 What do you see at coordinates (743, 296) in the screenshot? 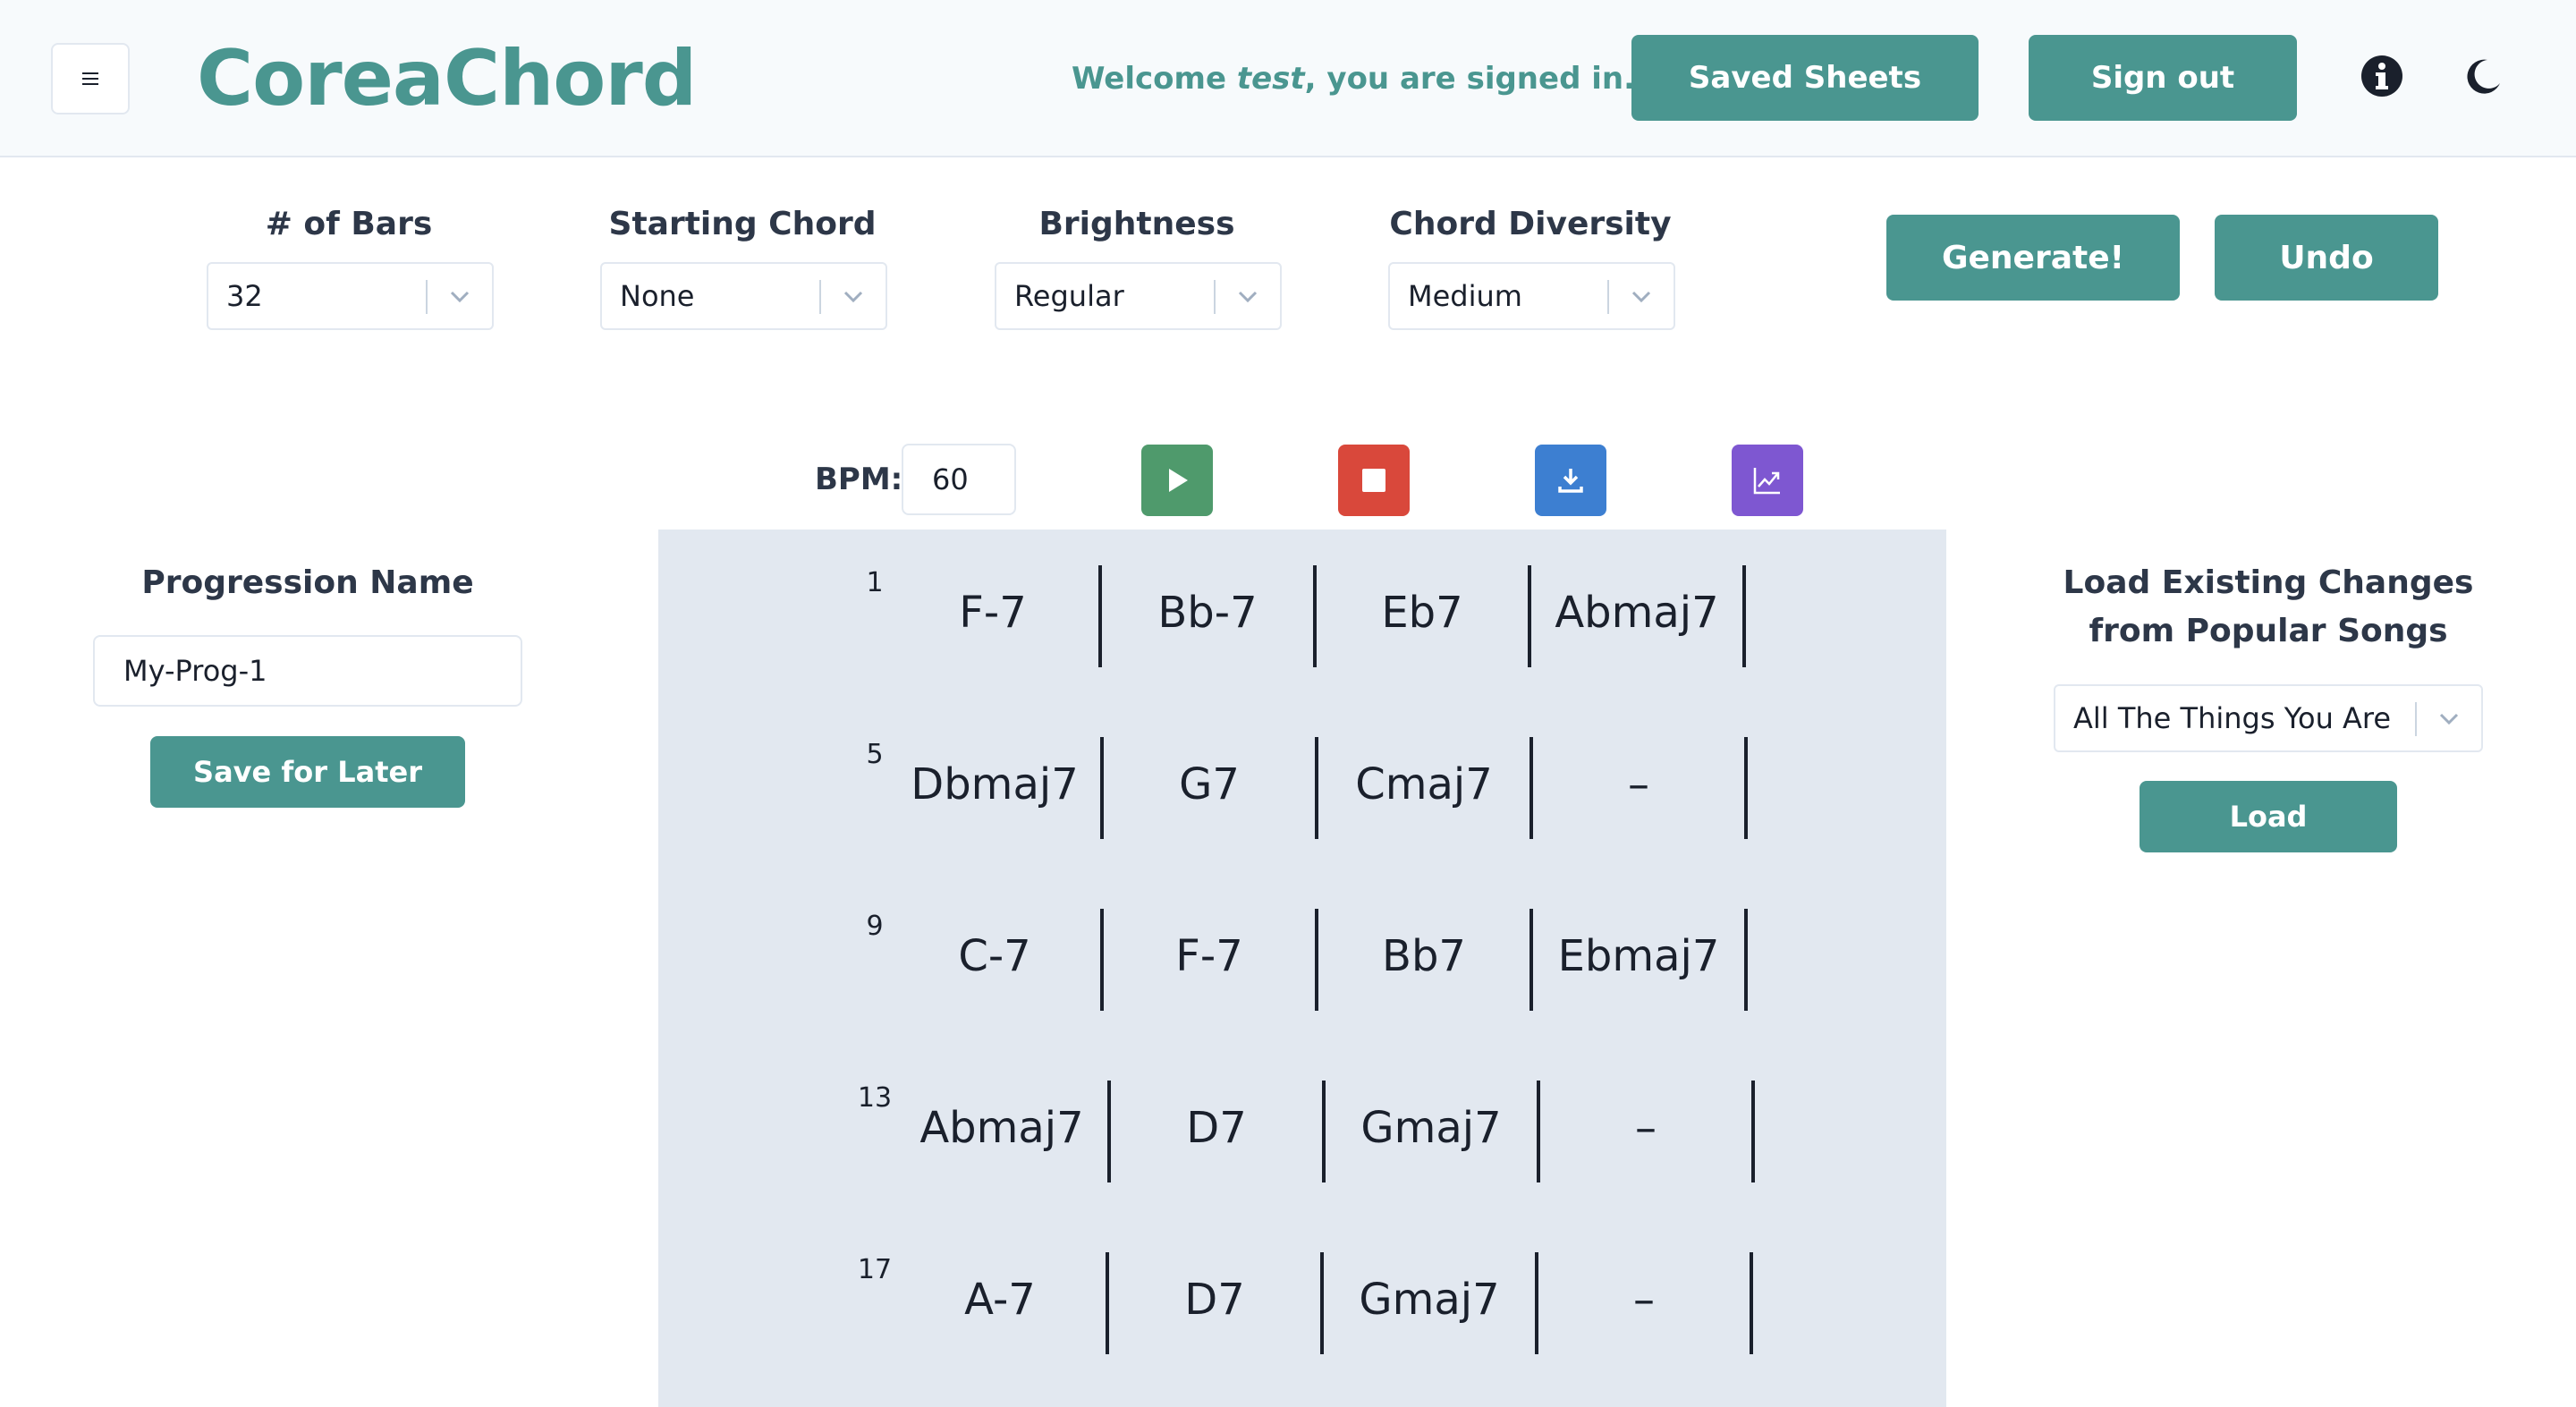
I see `starting-chord-select: None` at bounding box center [743, 296].